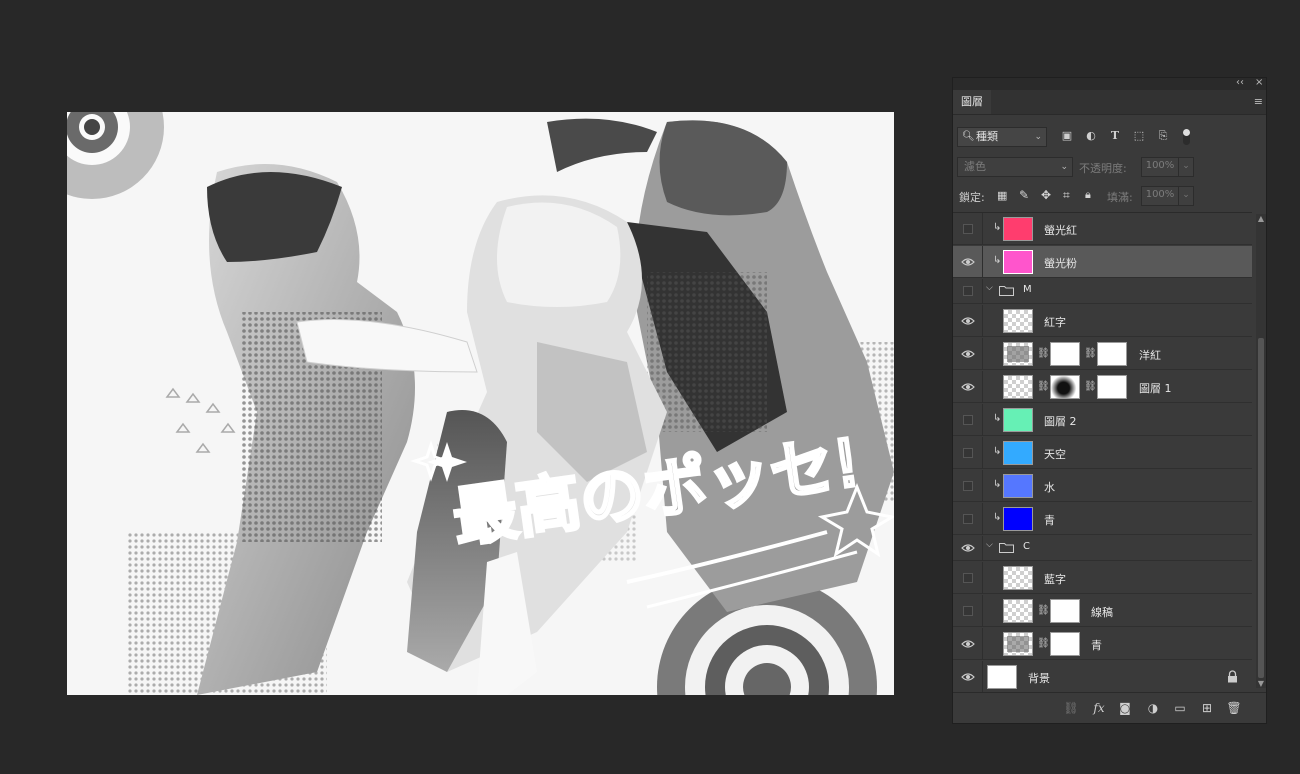 Image resolution: width=1300 pixels, height=774 pixels. What do you see at coordinates (1109, 83) in the screenshot?
I see `panel-titlebar: ‹‹ ×` at bounding box center [1109, 83].